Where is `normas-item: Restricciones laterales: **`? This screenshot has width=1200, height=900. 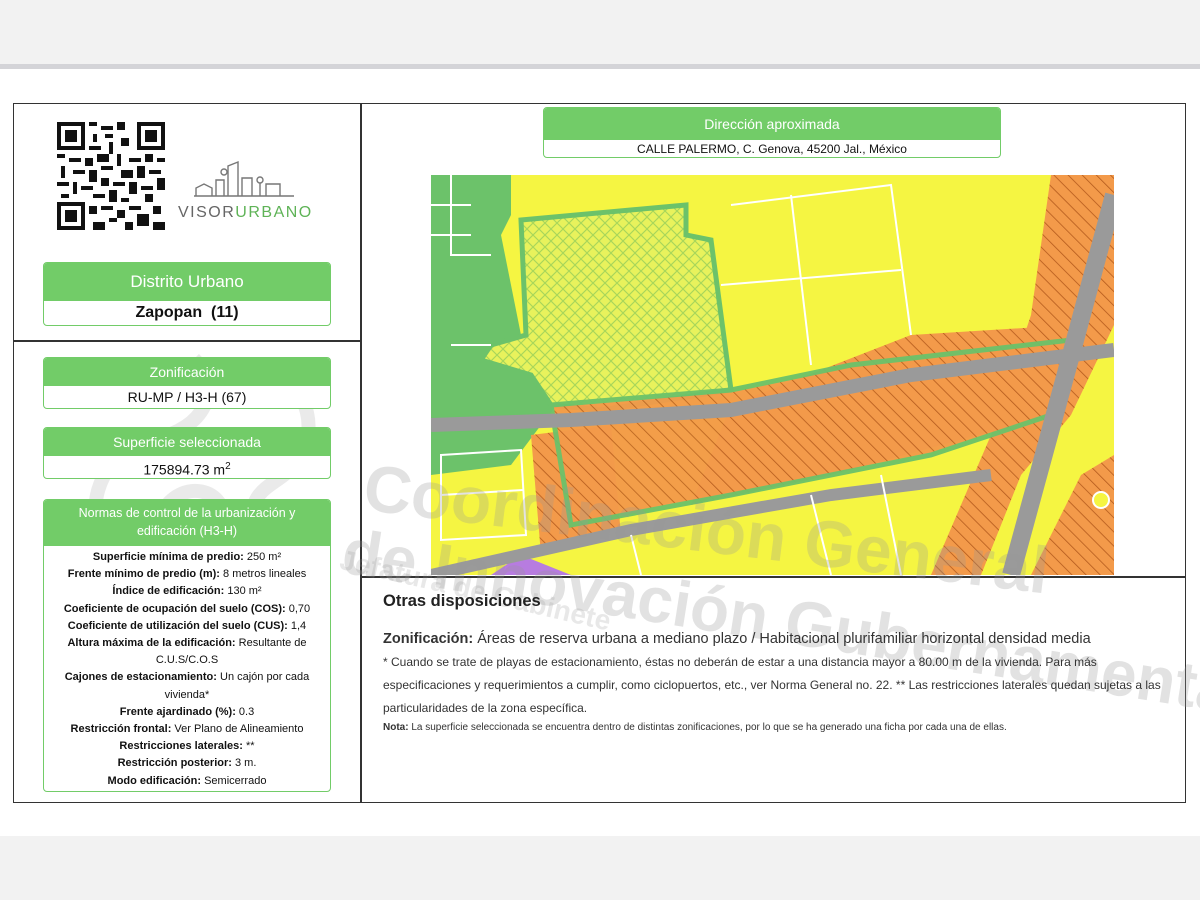
normas-item: Restricciones laterales: ** is located at coordinates (187, 746).